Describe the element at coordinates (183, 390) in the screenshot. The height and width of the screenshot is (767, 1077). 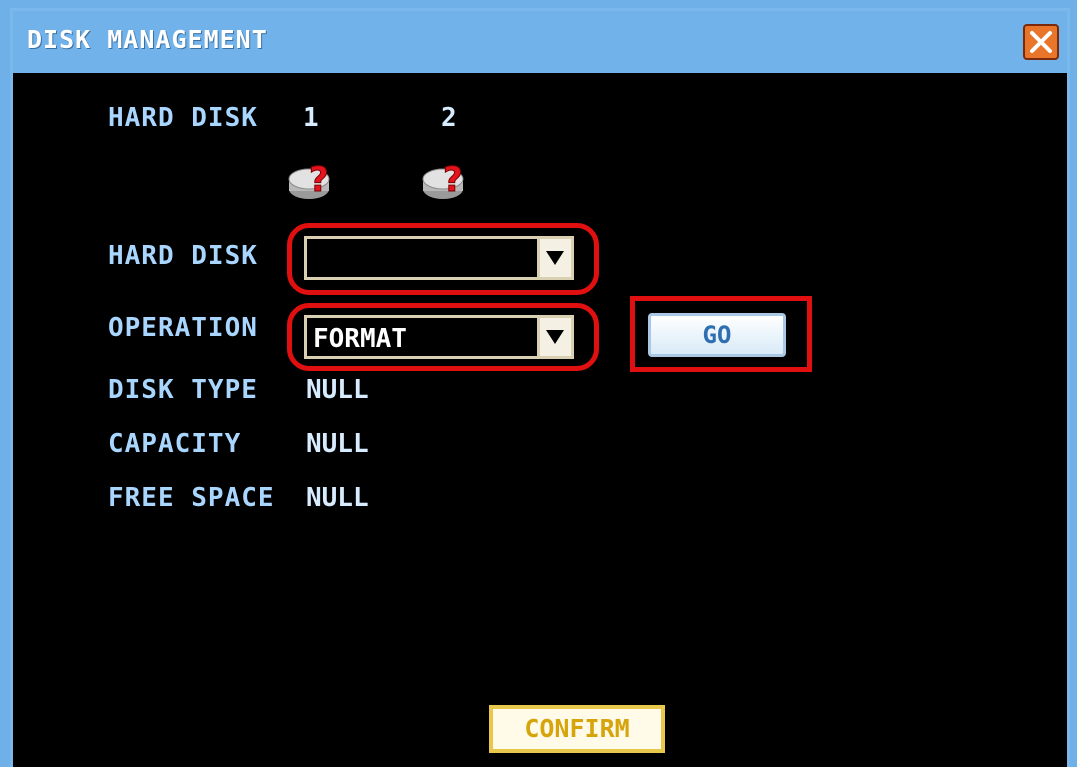
I see `disk-type-label: DISK TYPE` at that location.